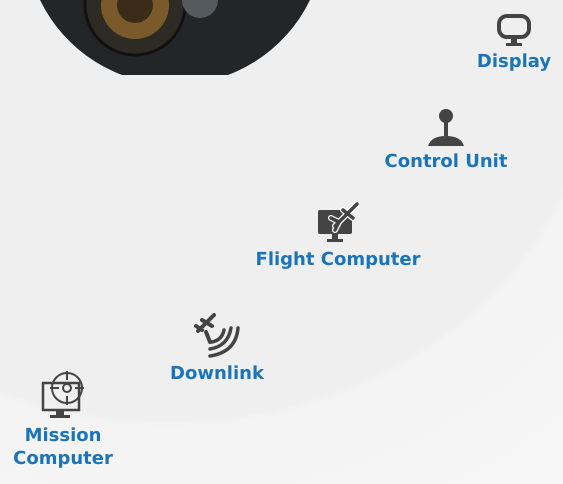 This screenshot has width=563, height=484. Describe the element at coordinates (63, 447) in the screenshot. I see `node-label: Mission Computer` at that location.